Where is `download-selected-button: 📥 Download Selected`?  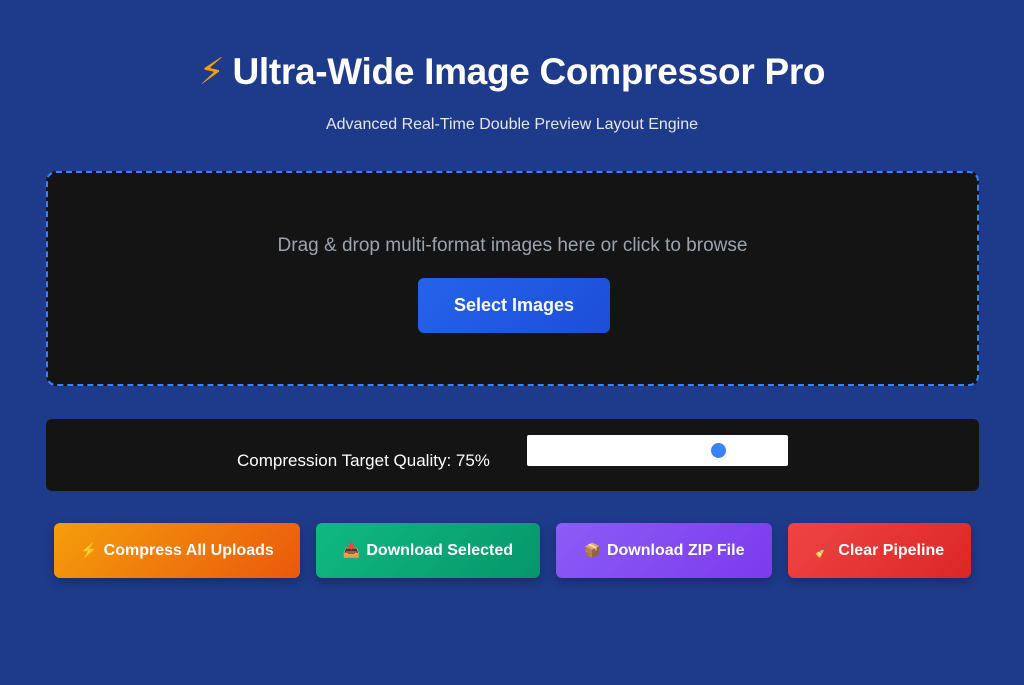 download-selected-button: 📥 Download Selected is located at coordinates (428, 550).